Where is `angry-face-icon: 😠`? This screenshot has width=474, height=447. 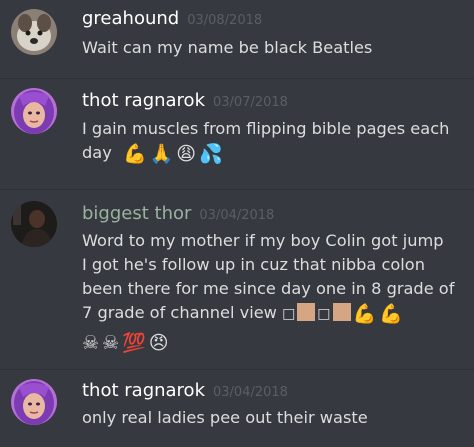 angry-face-icon: 😠 is located at coordinates (158, 343).